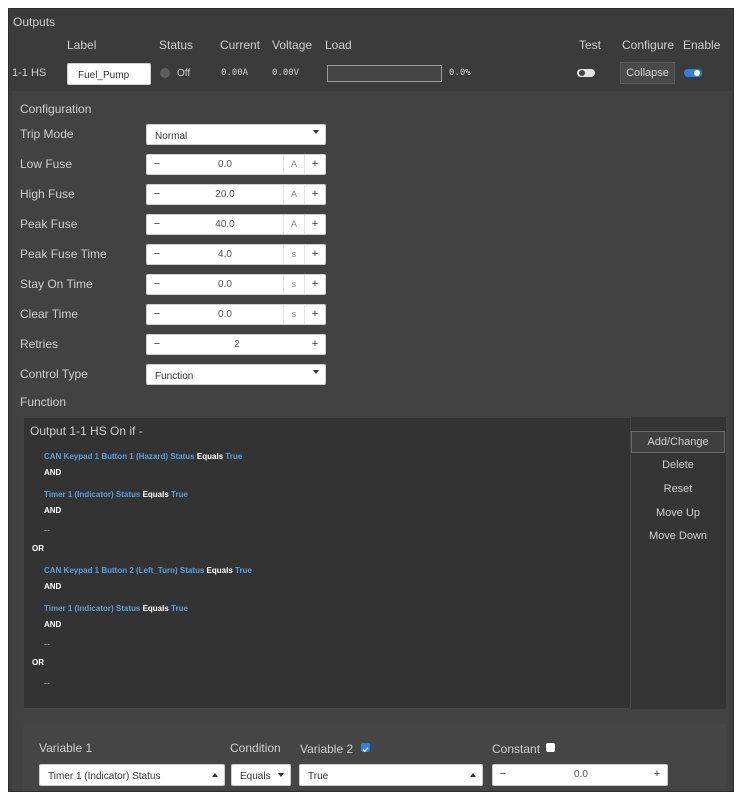 Image resolution: width=739 pixels, height=795 pixels. What do you see at coordinates (225, 194) in the screenshot?
I see `high-fuse-value: 20.0` at bounding box center [225, 194].